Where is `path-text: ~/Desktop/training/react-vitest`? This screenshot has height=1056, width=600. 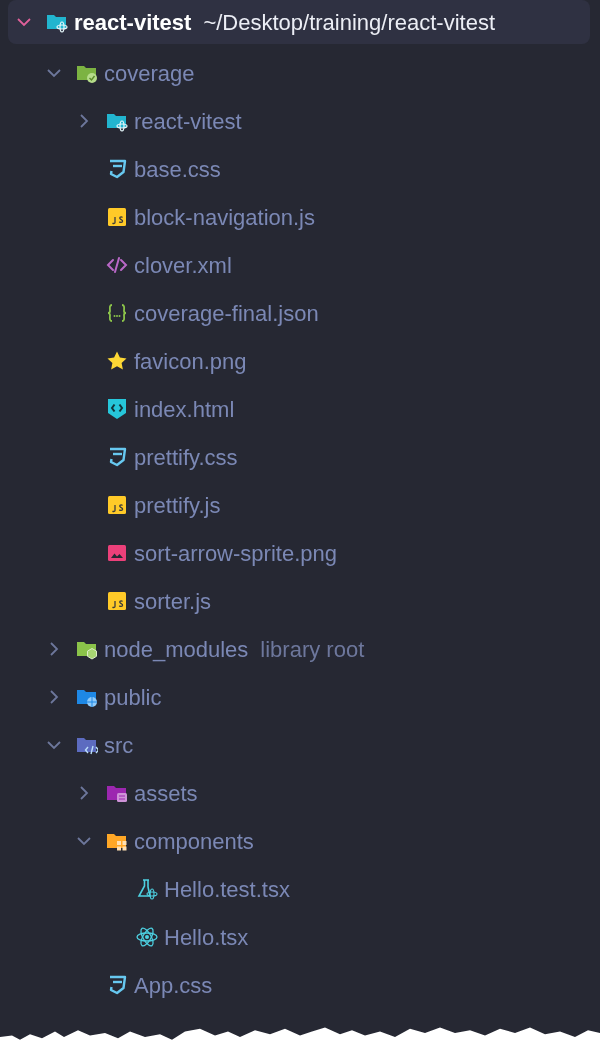 path-text: ~/Desktop/training/react-vitest is located at coordinates (349, 22).